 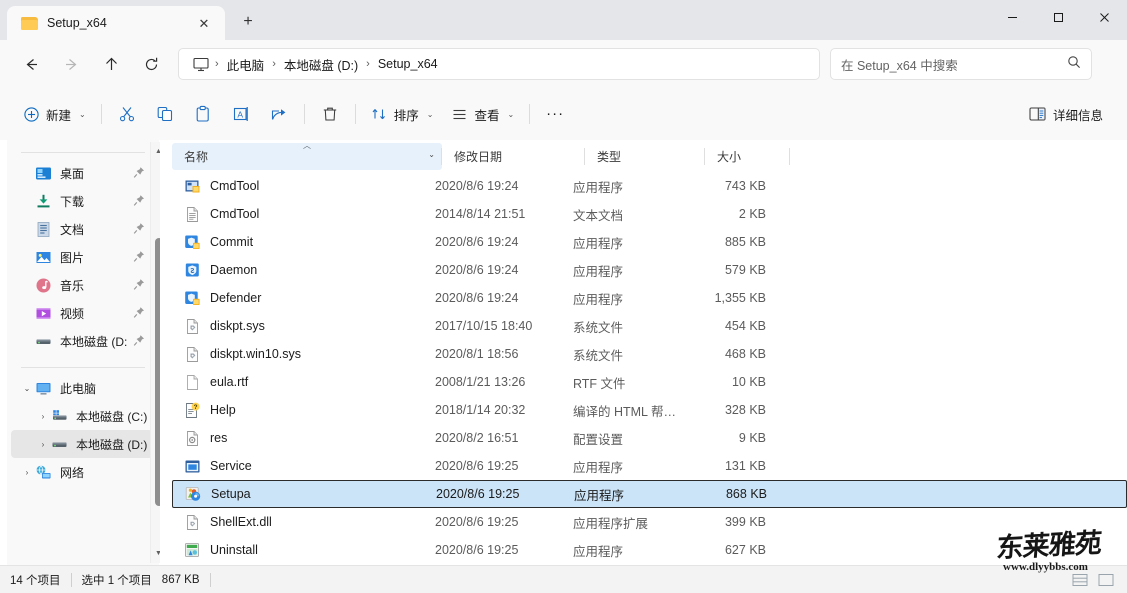 I want to click on table-row: diskpt.win10.sys 2020/8/1 18:56 系统文件 468 KB, so click(x=649, y=354).